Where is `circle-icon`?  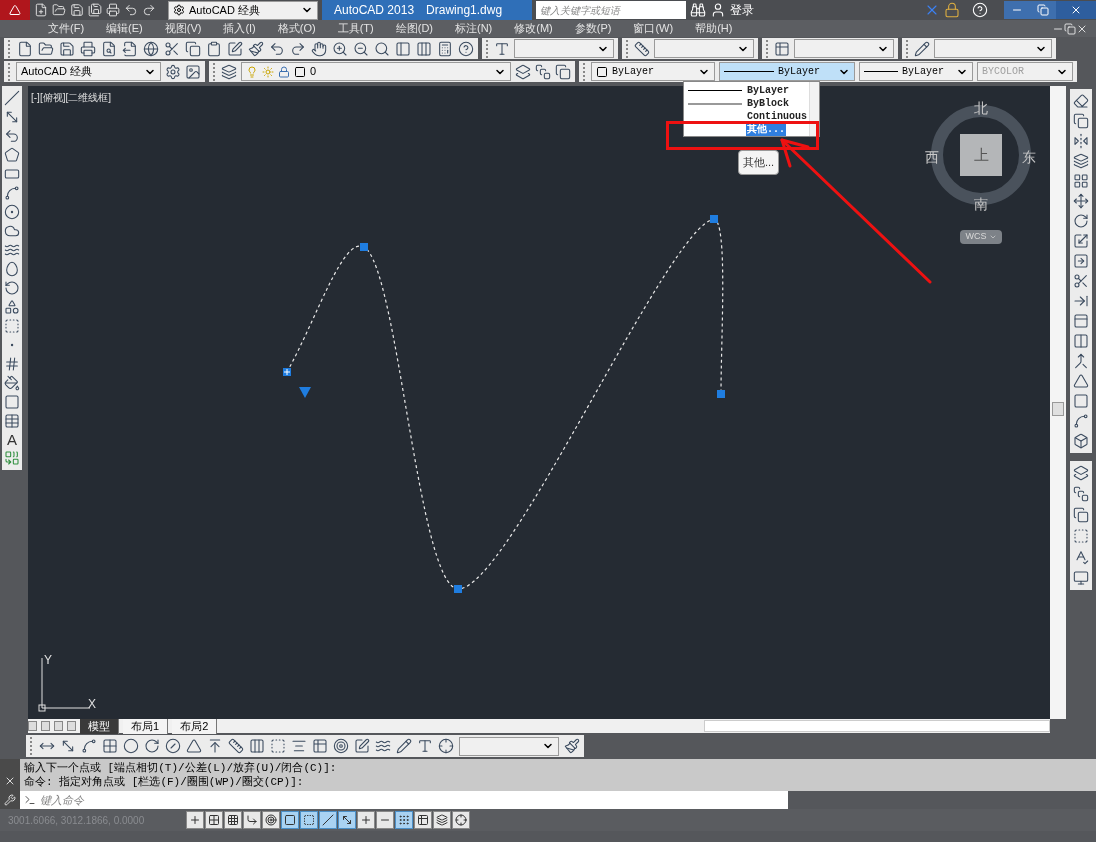
circle-icon is located at coordinates (131, 746).